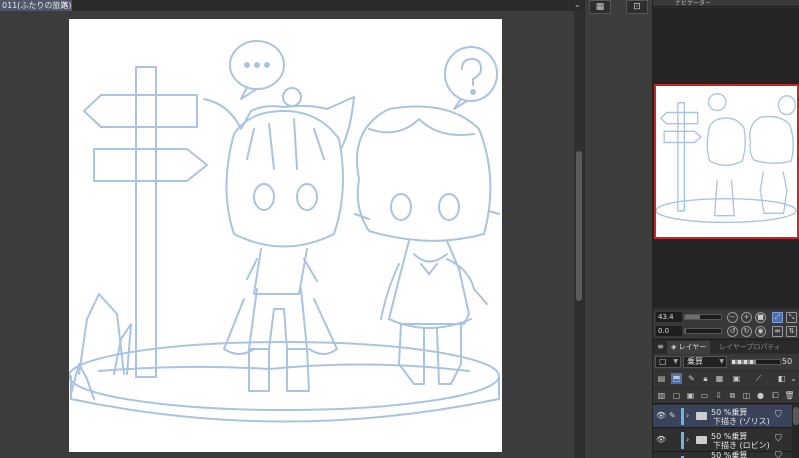 The width and height of the screenshot is (799, 458). What do you see at coordinates (669, 331) in the screenshot?
I see `rotation-value: 0.0` at bounding box center [669, 331].